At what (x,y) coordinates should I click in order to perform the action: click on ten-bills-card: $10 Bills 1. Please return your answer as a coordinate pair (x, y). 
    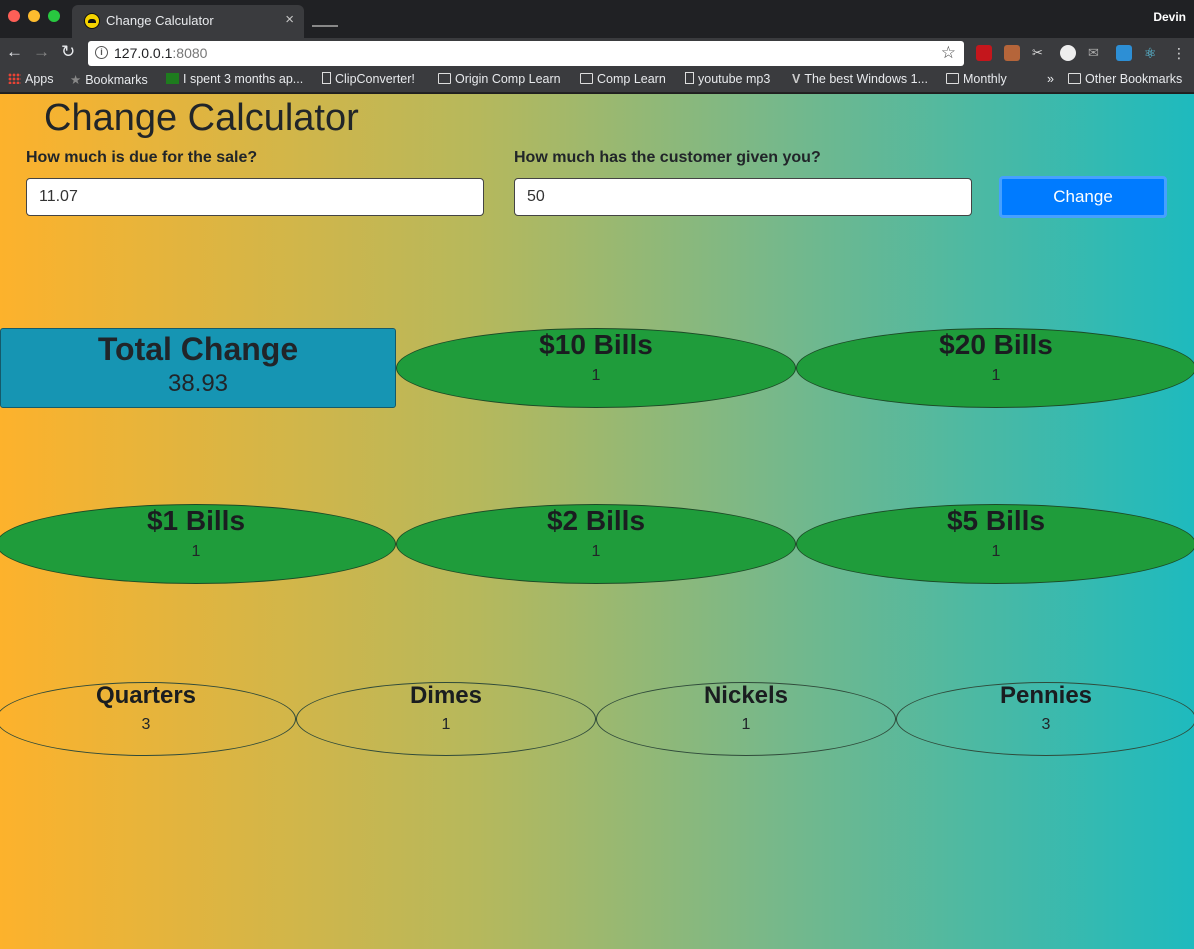
    Looking at the image, I should click on (596, 368).